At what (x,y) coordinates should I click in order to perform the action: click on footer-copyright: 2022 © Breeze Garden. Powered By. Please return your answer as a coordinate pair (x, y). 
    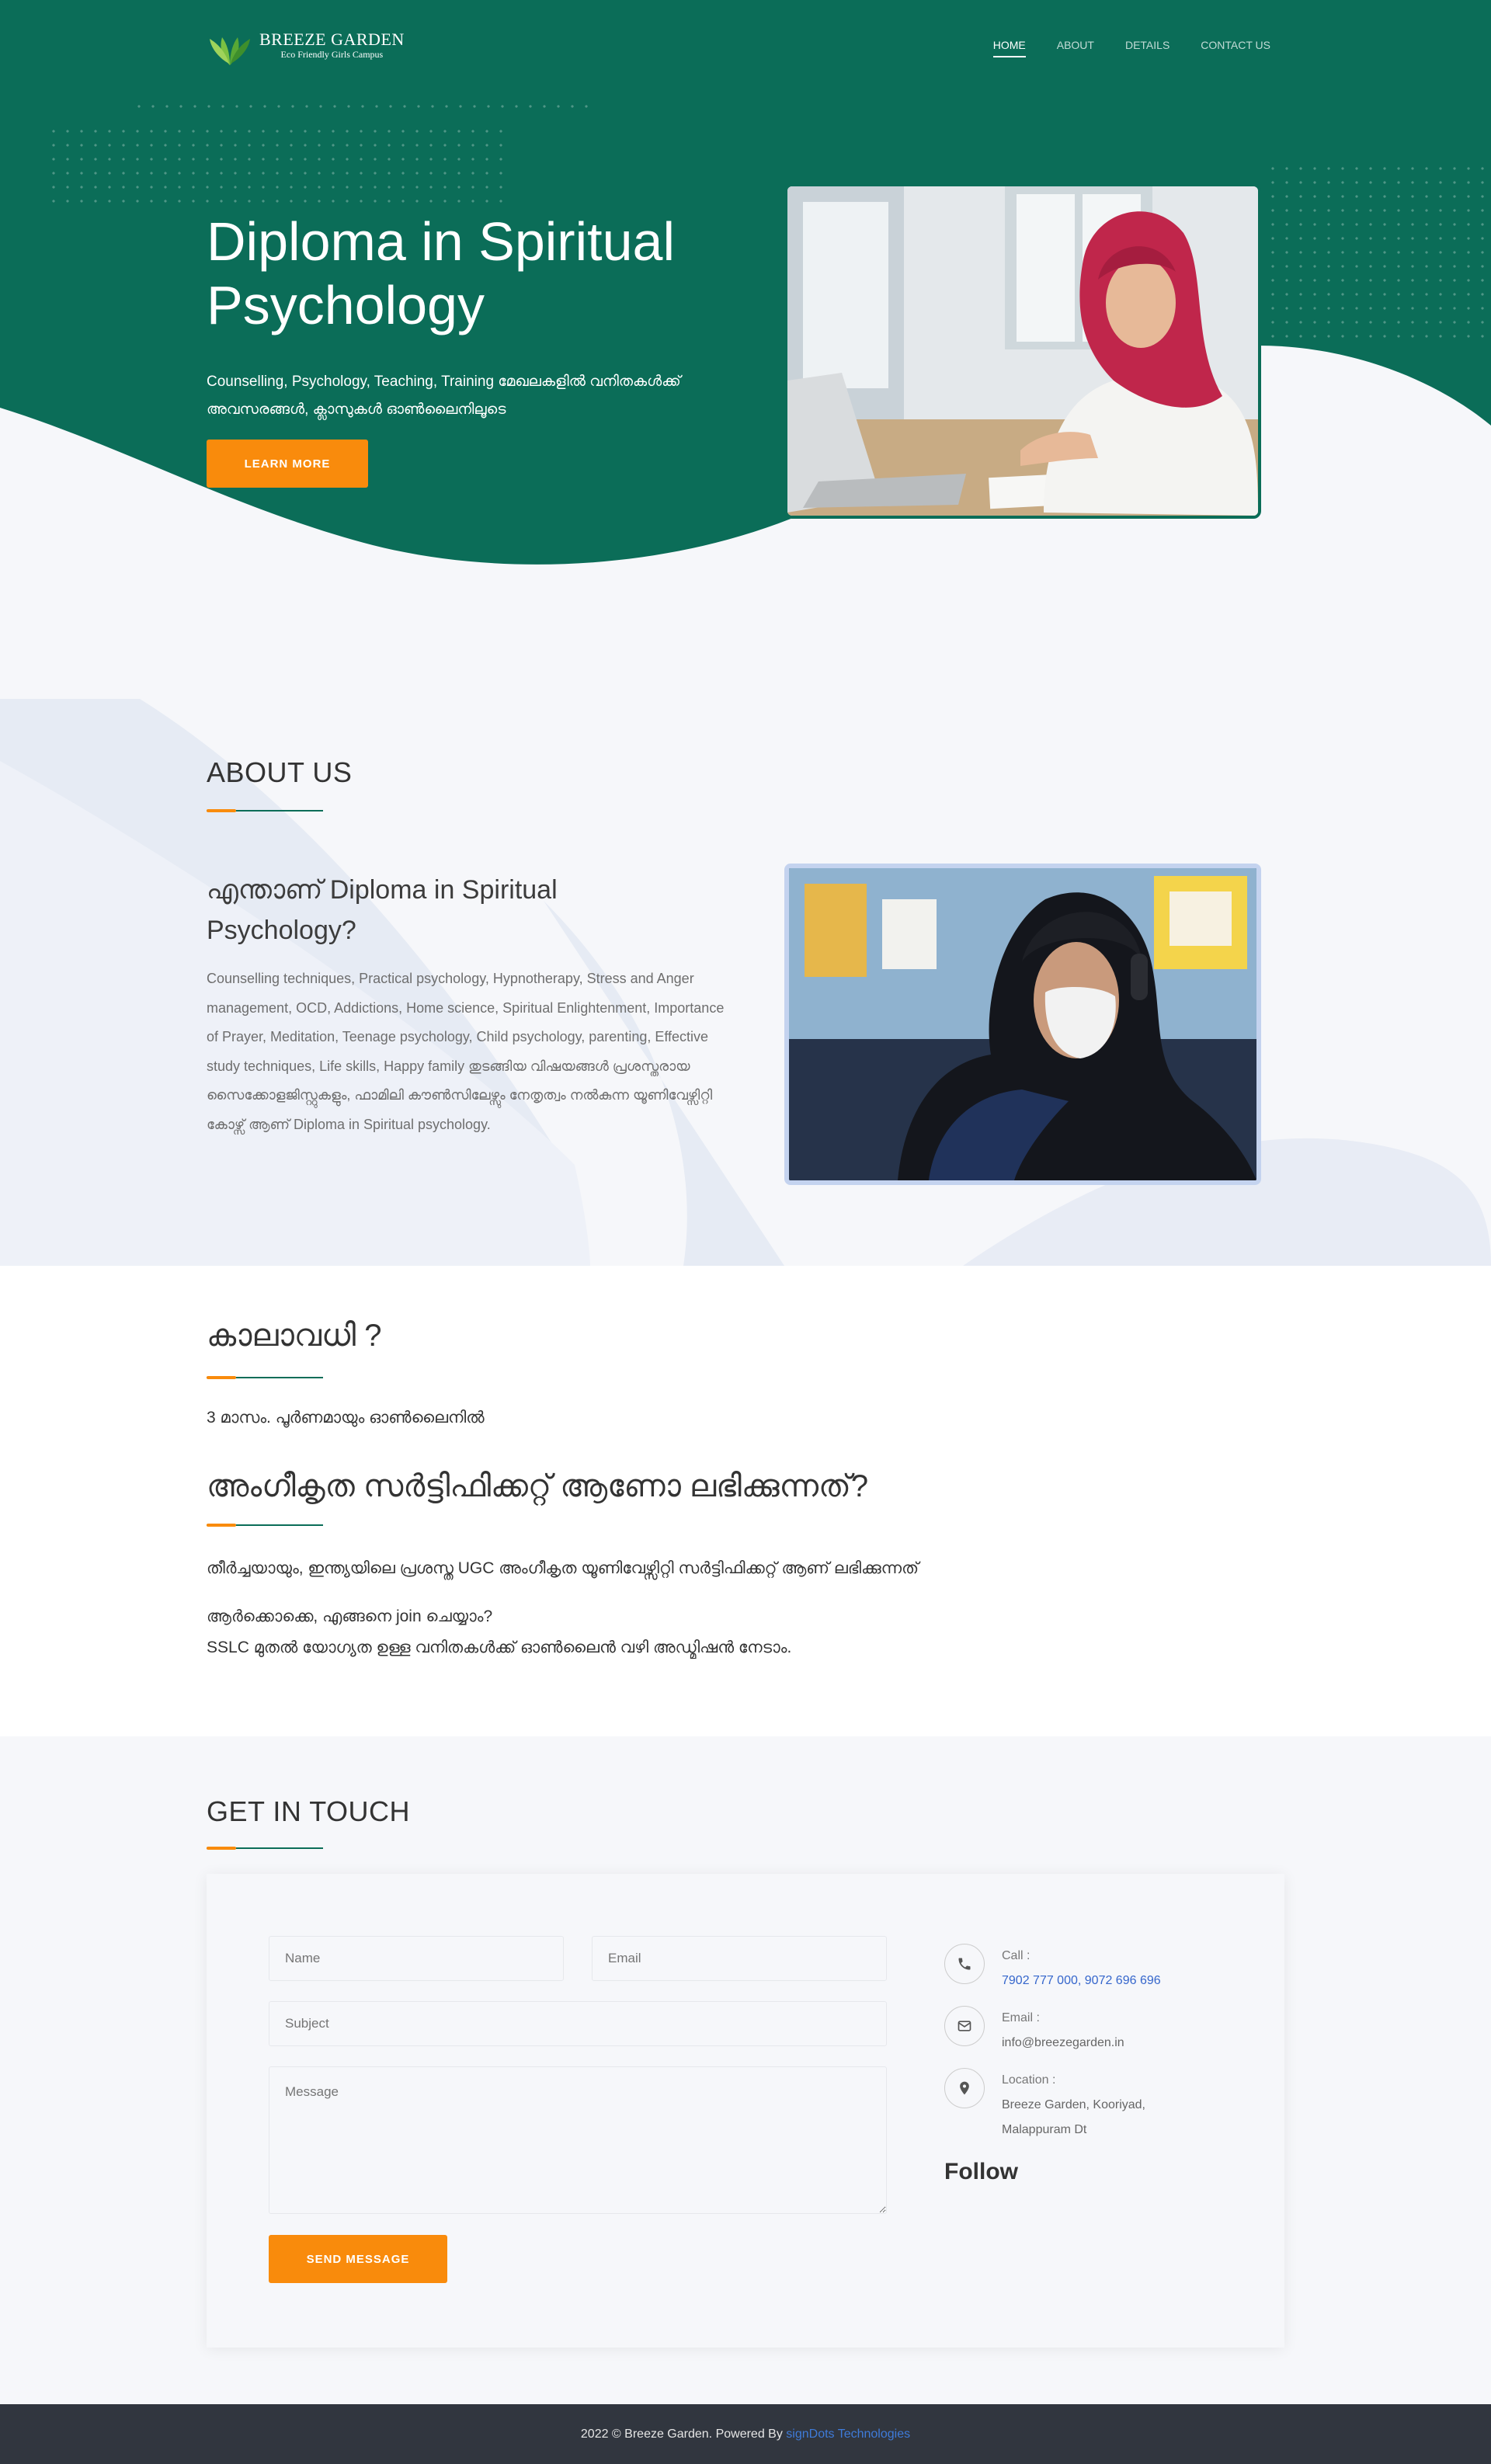
    Looking at the image, I should click on (682, 2434).